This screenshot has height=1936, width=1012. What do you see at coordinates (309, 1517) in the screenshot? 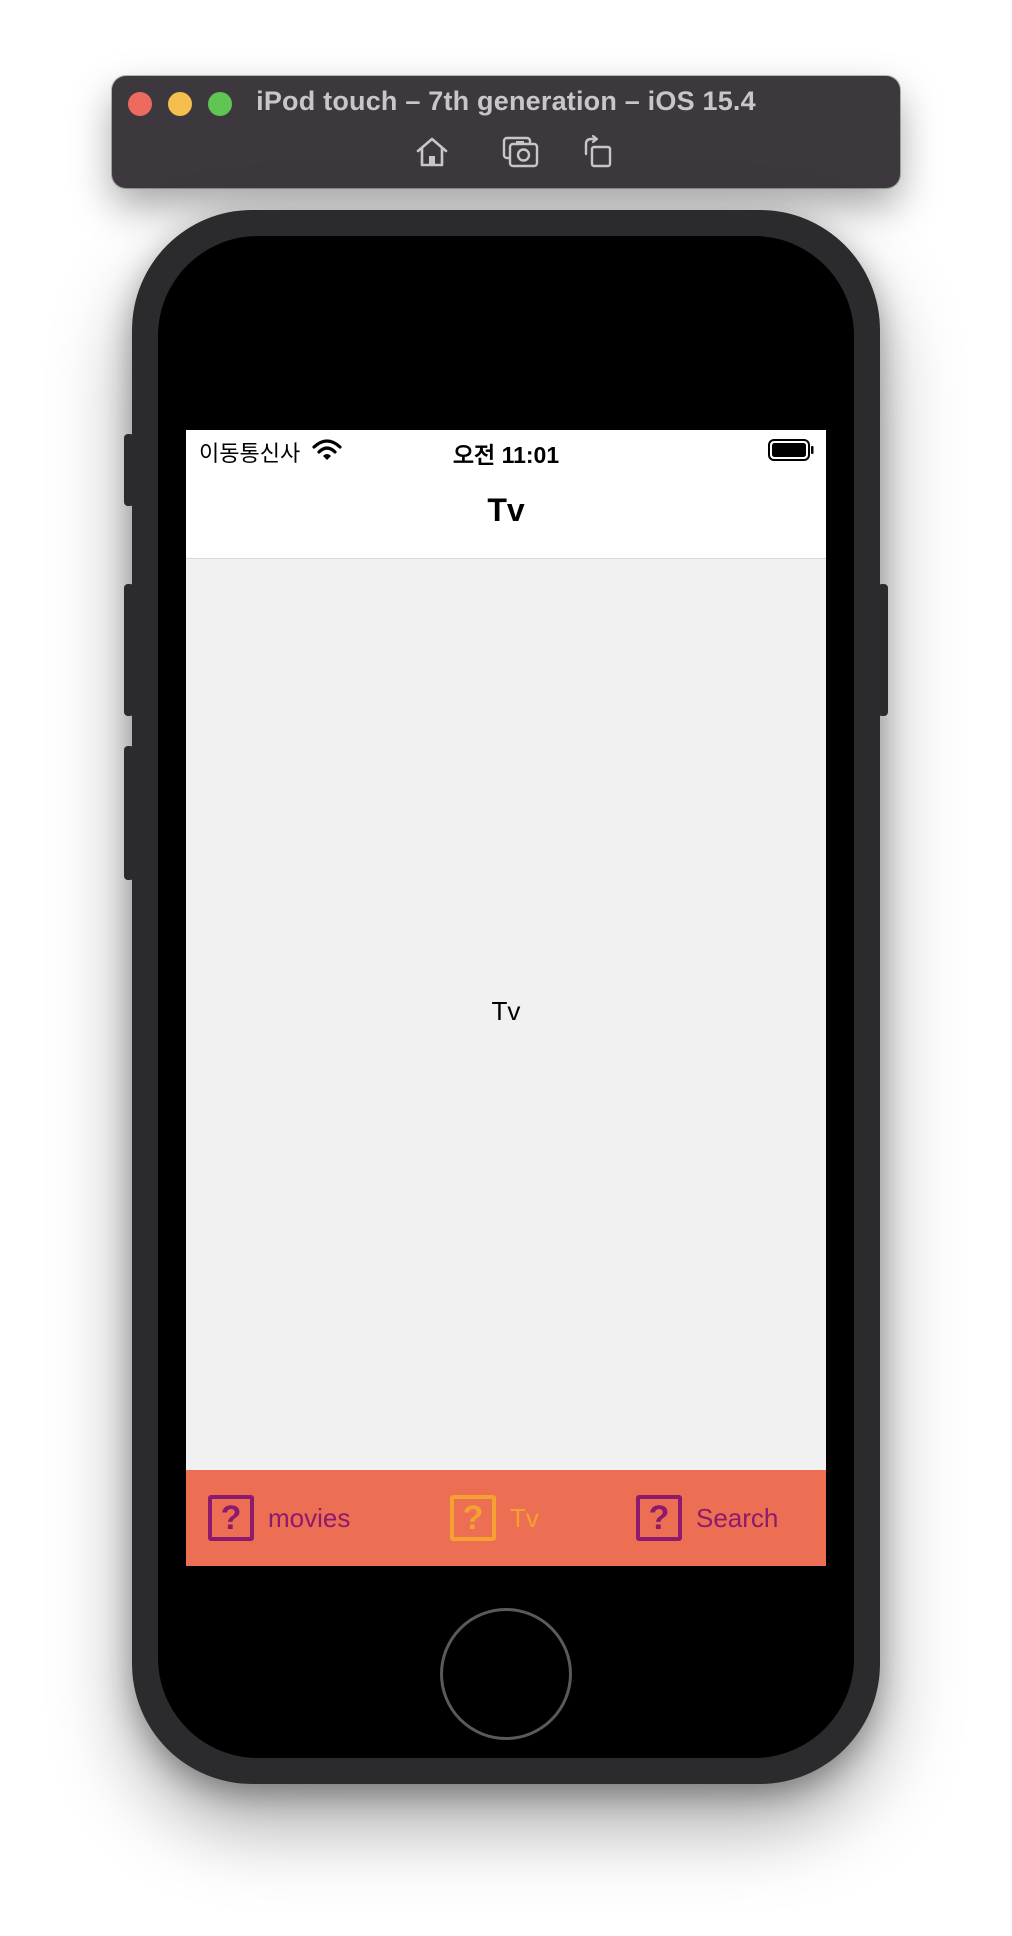
I see `tab-label-movies: movies` at bounding box center [309, 1517].